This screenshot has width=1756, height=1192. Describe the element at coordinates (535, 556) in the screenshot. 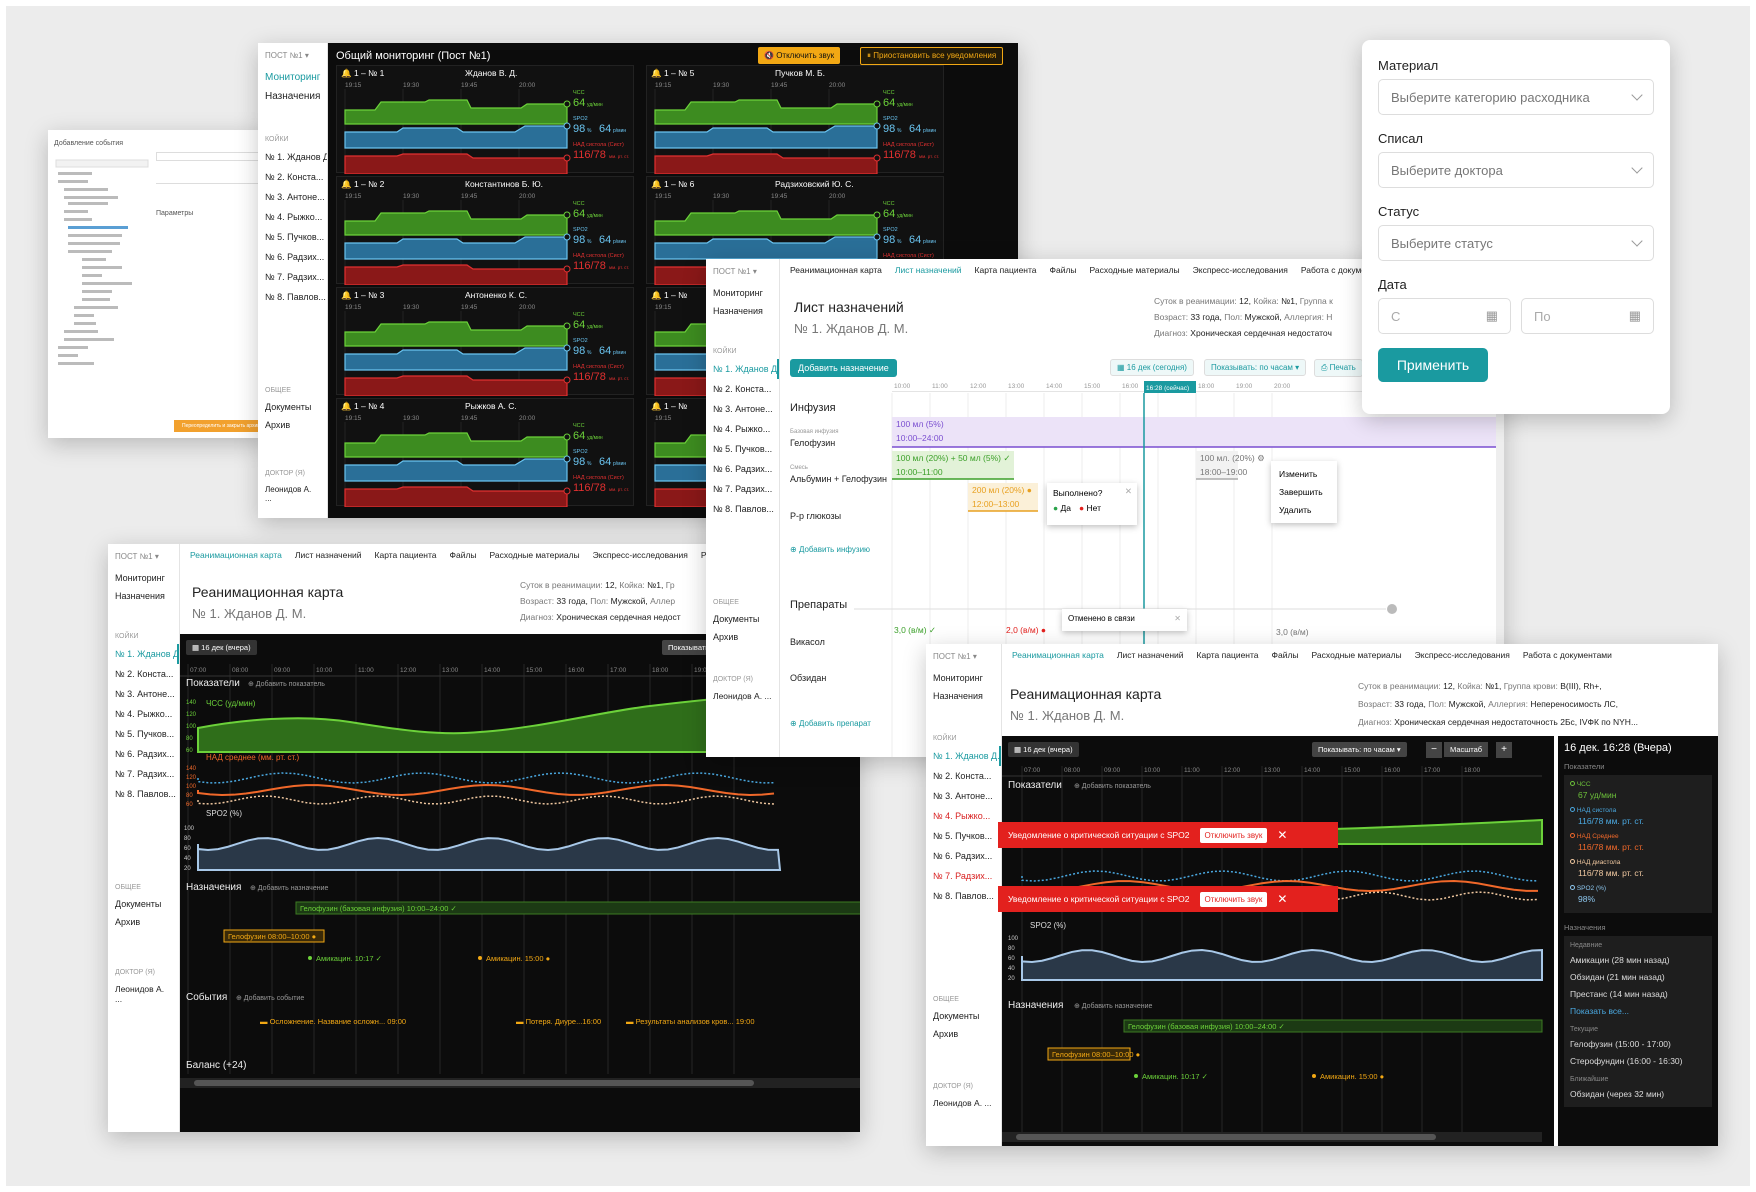

I see `tab-materials: Расходные материалы` at that location.